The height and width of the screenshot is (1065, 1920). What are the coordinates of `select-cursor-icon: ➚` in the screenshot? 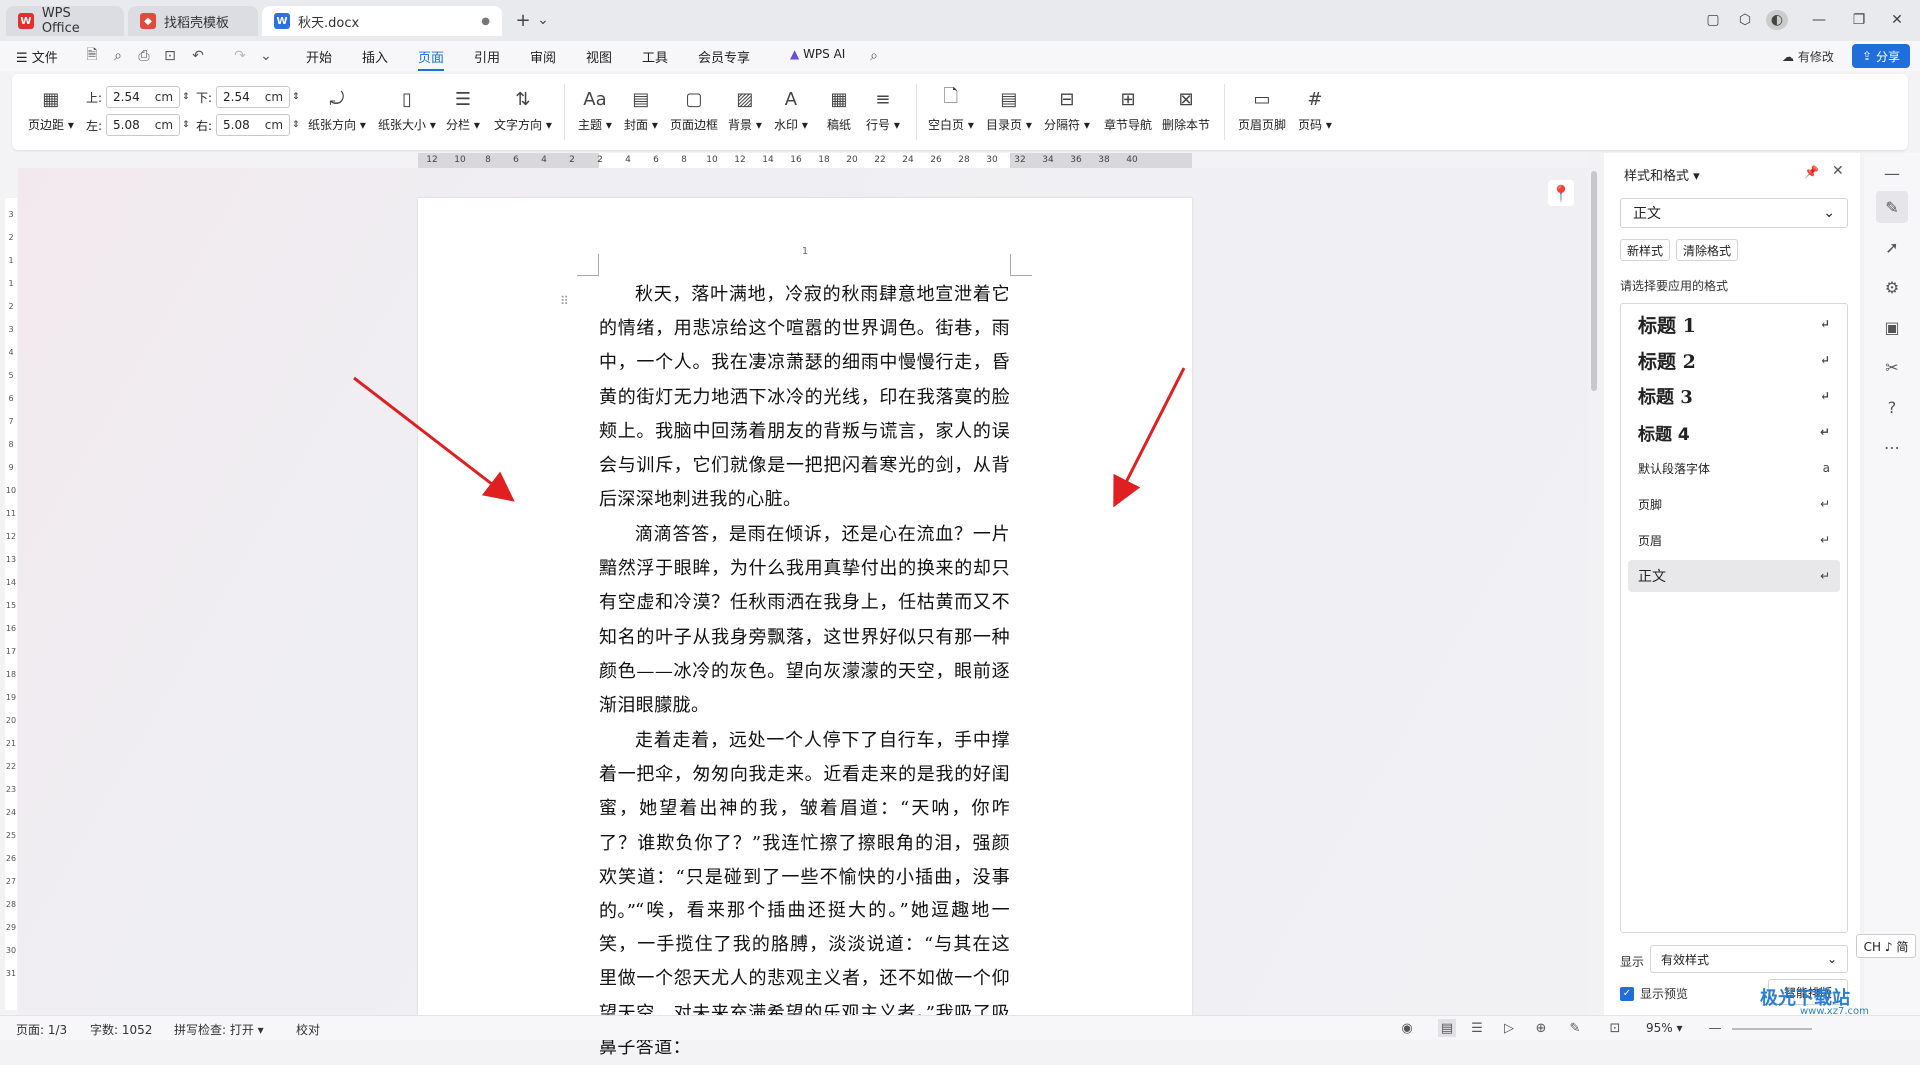 It's located at (1892, 247).